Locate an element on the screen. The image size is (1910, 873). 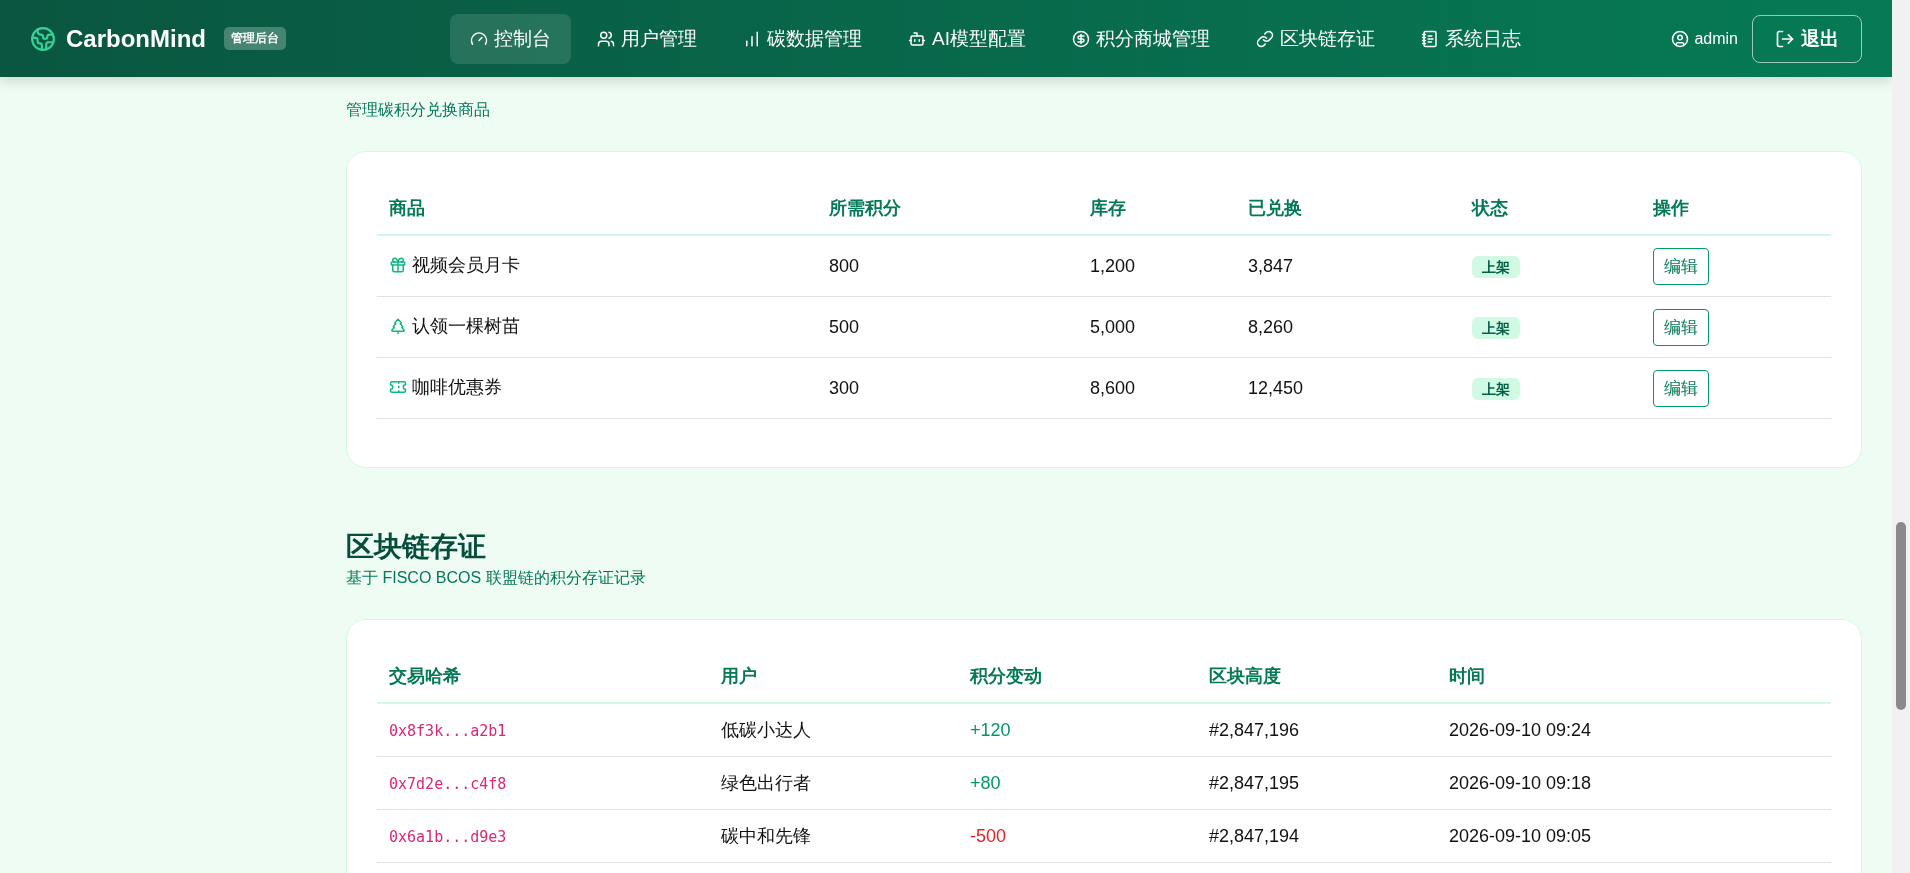
table-cell: #2,847,196 is located at coordinates (1254, 730).